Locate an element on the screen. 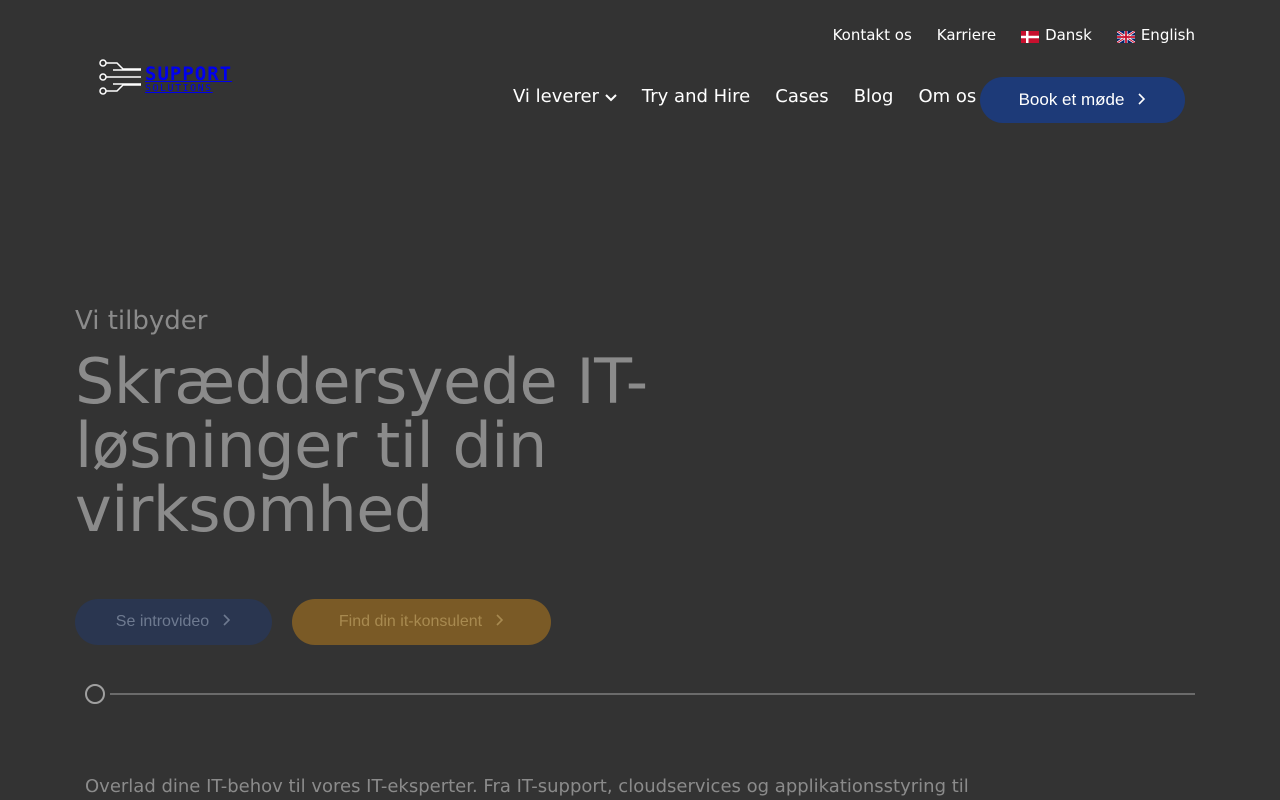  intro-video-button: Se introvideo is located at coordinates (173, 622).